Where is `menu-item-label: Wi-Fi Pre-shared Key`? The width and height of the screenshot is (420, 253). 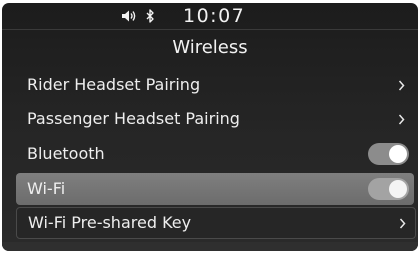 menu-item-label: Wi-Fi Pre-shared Key is located at coordinates (110, 222).